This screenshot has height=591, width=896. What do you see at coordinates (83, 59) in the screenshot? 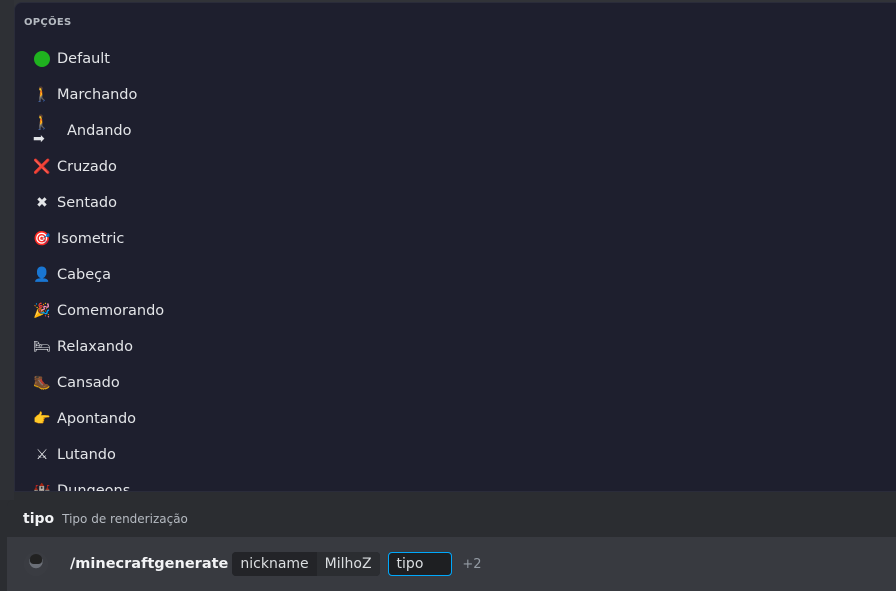
I see `option-label: Default` at bounding box center [83, 59].